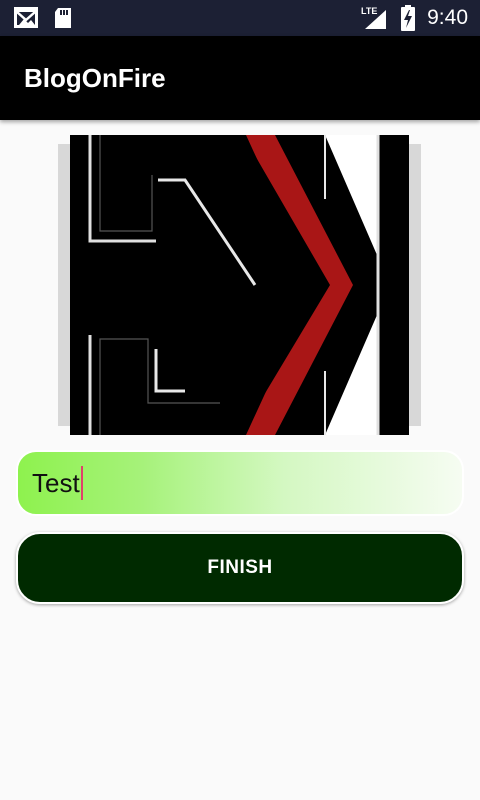  Describe the element at coordinates (240, 568) in the screenshot. I see `finish-button: FINISH` at that location.